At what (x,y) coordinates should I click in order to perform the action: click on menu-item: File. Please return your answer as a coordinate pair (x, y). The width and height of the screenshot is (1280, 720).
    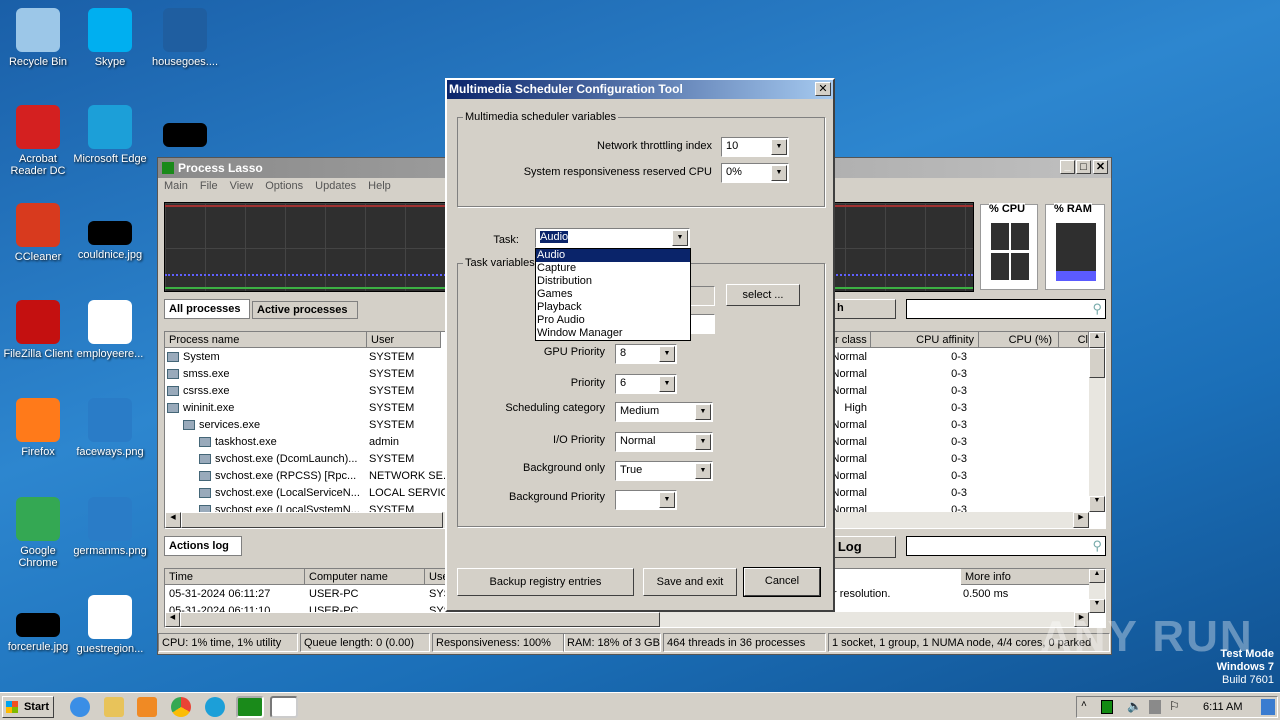
    Looking at the image, I should click on (209, 188).